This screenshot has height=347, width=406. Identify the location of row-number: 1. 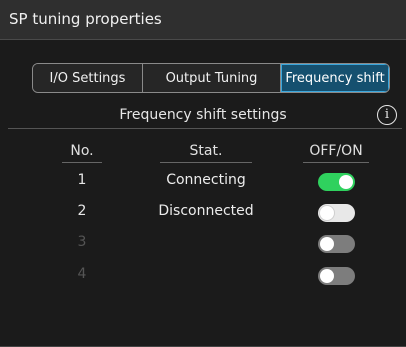
(82, 180).